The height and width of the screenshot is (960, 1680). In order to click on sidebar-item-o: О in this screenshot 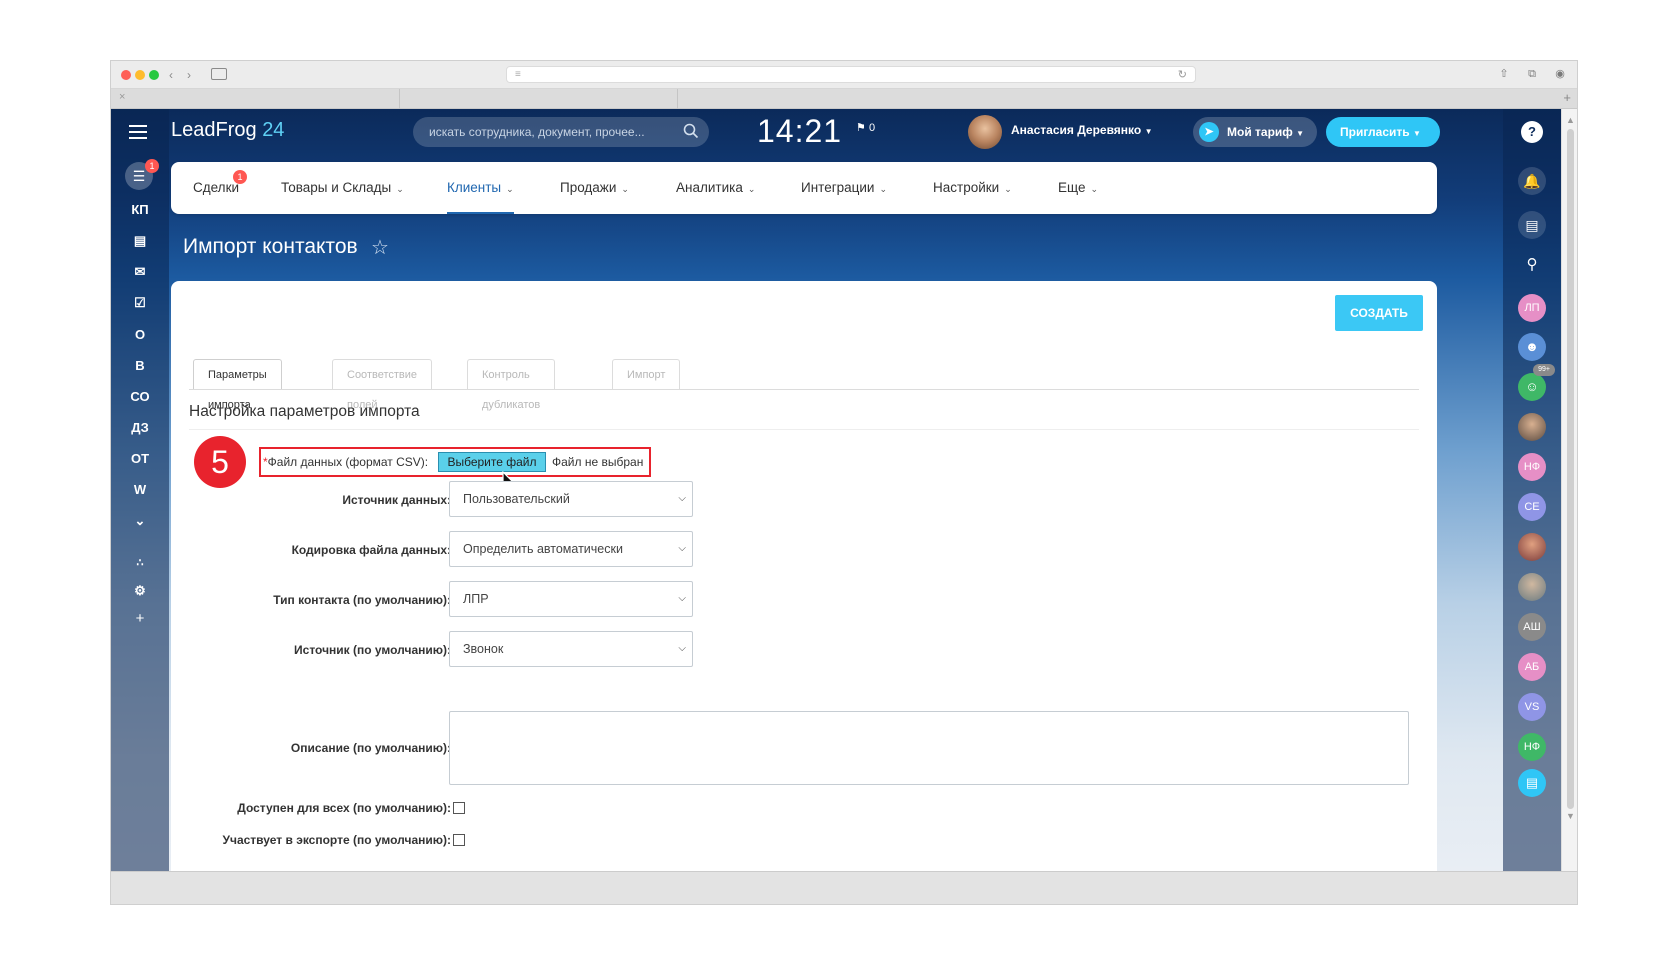, I will do `click(140, 334)`.